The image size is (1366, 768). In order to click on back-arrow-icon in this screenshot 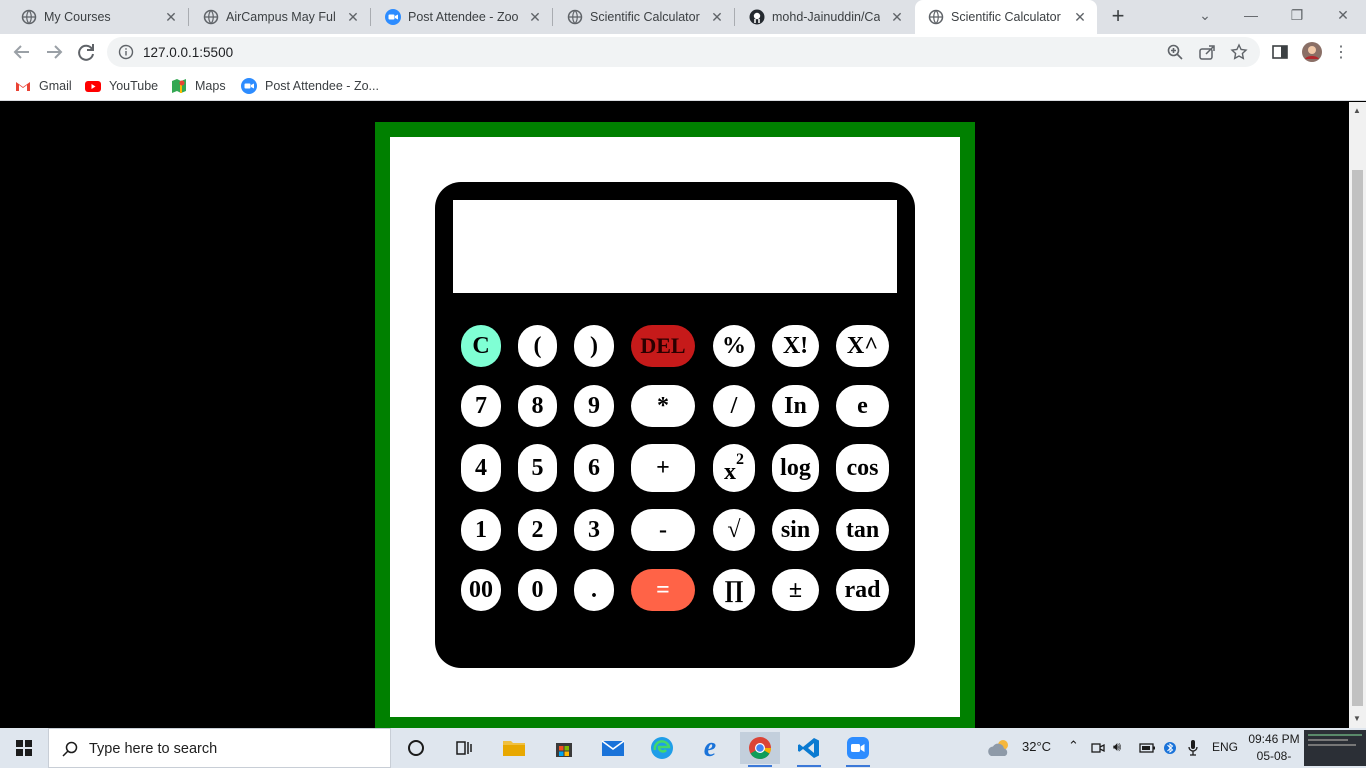, I will do `click(22, 52)`.